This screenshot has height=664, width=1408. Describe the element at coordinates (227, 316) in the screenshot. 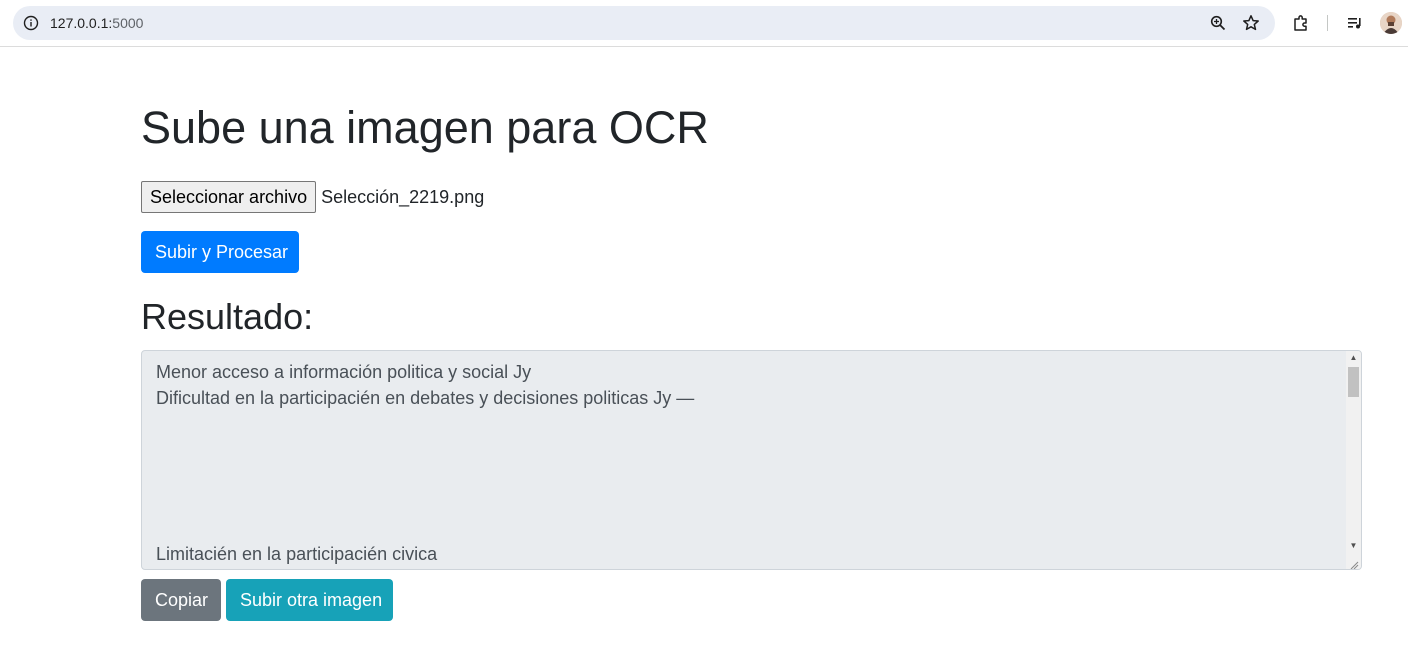

I see `result-heading: Resultado:` at that location.